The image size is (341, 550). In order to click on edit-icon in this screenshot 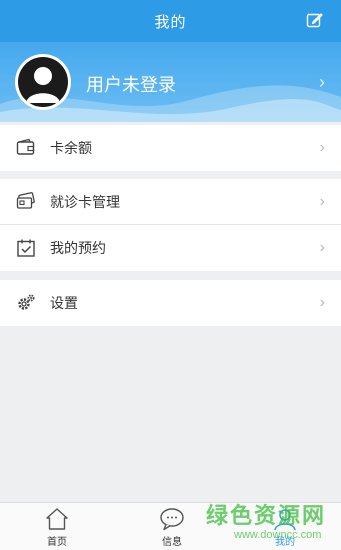, I will do `click(314, 20)`.